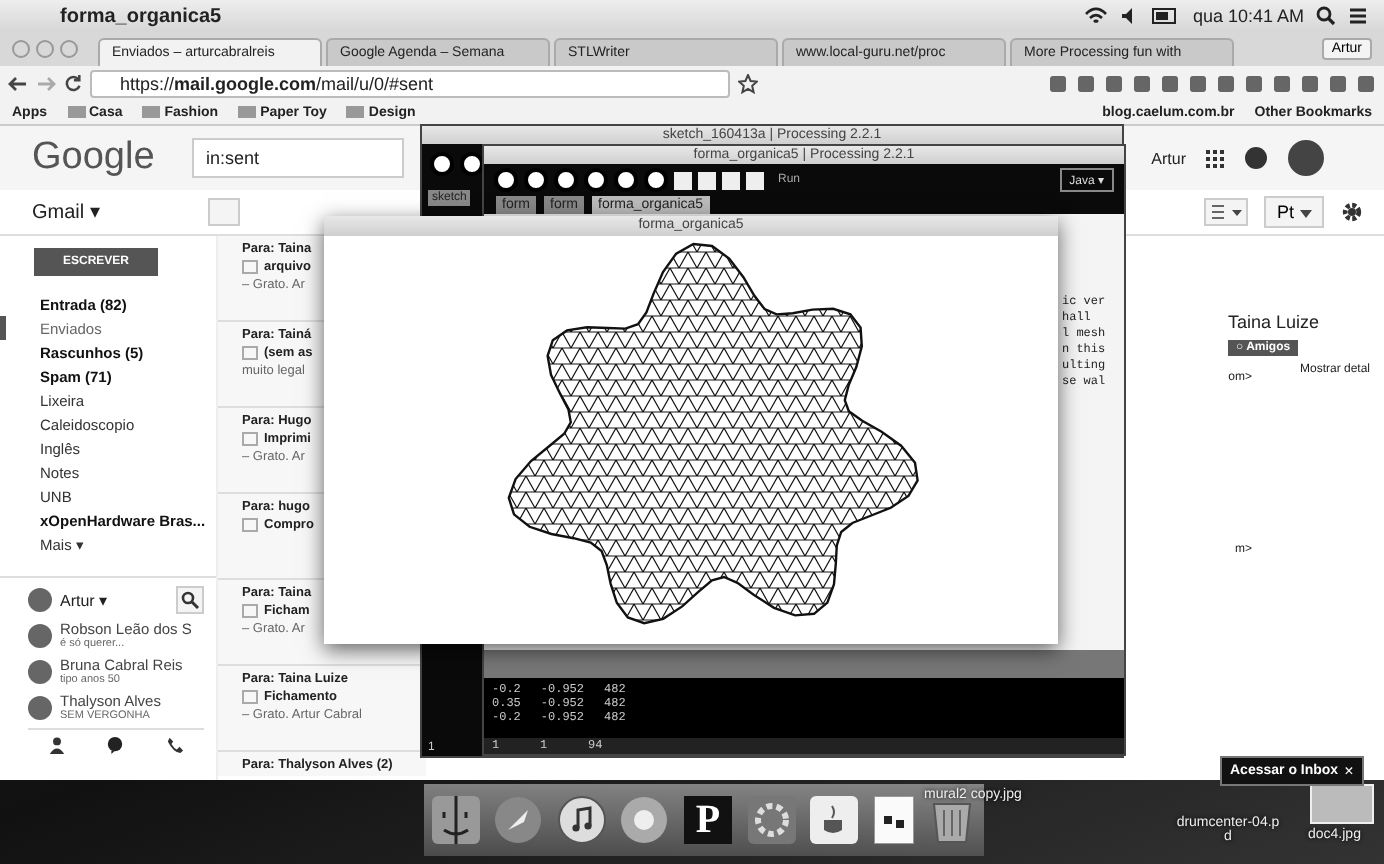 The image size is (1384, 864). Describe the element at coordinates (442, 164) in the screenshot. I see `run-button` at that location.